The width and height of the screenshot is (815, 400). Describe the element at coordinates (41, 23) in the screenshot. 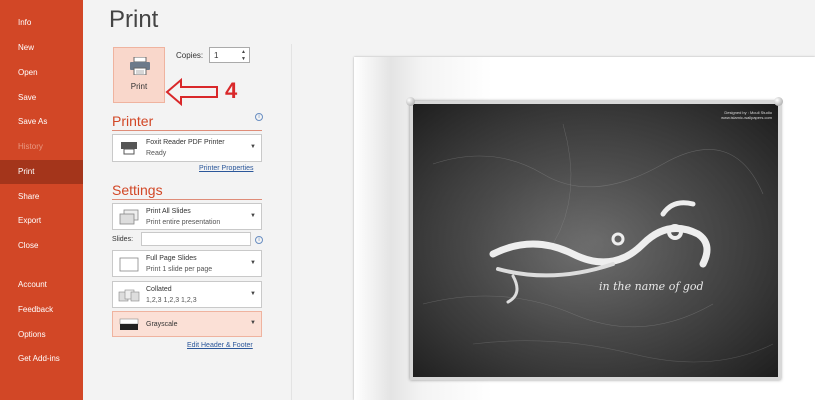

I see `nav-info: Info` at that location.